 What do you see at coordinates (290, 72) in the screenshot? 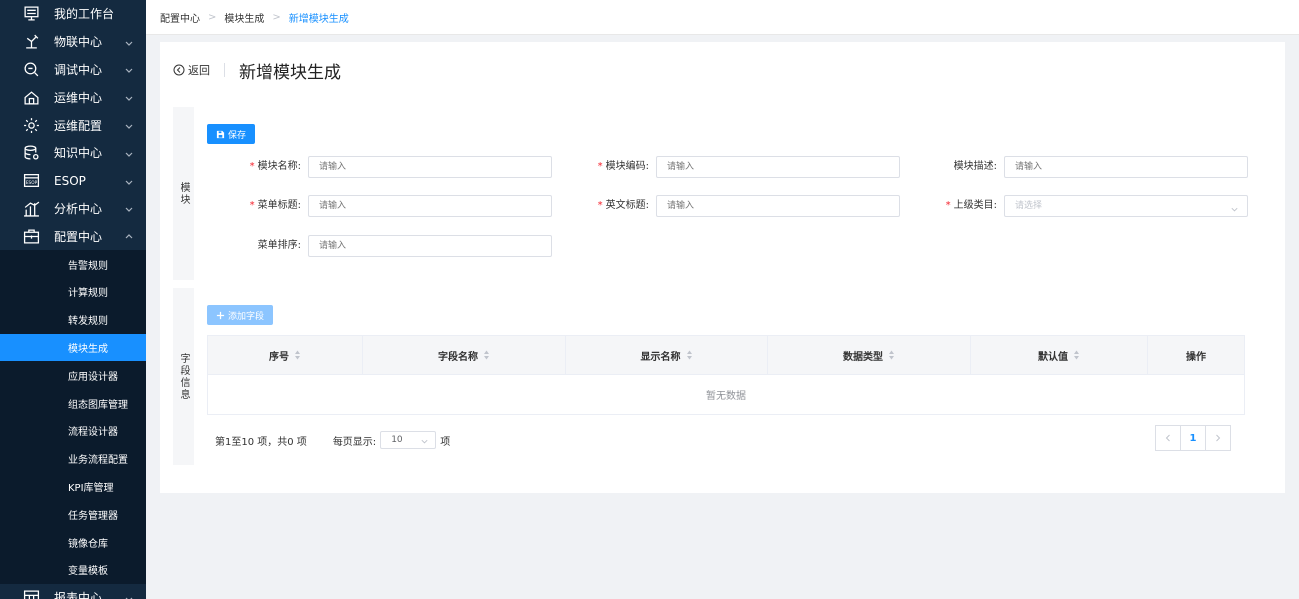
I see `page-title: 新增模块生成` at bounding box center [290, 72].